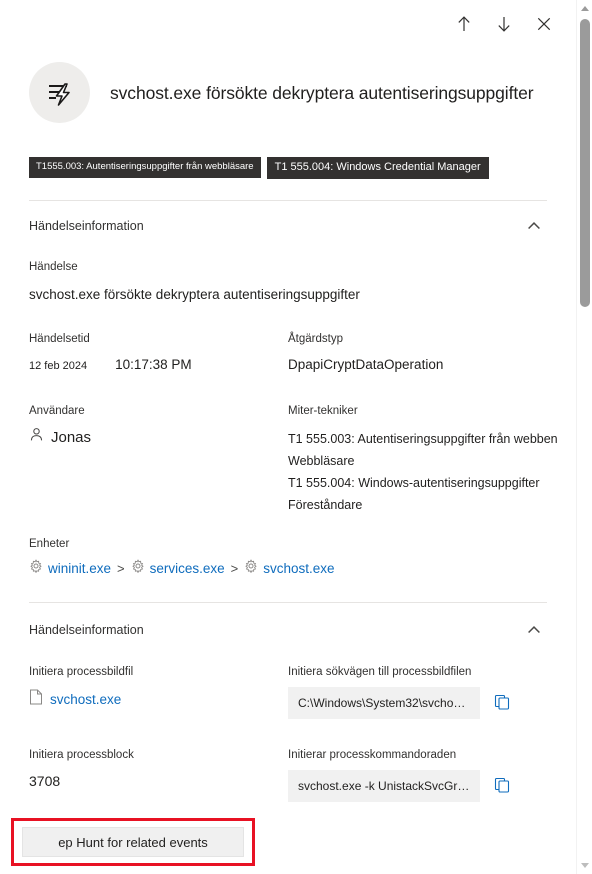 The width and height of the screenshot is (592, 874). I want to click on triangle-down-icon, so click(585, 865).